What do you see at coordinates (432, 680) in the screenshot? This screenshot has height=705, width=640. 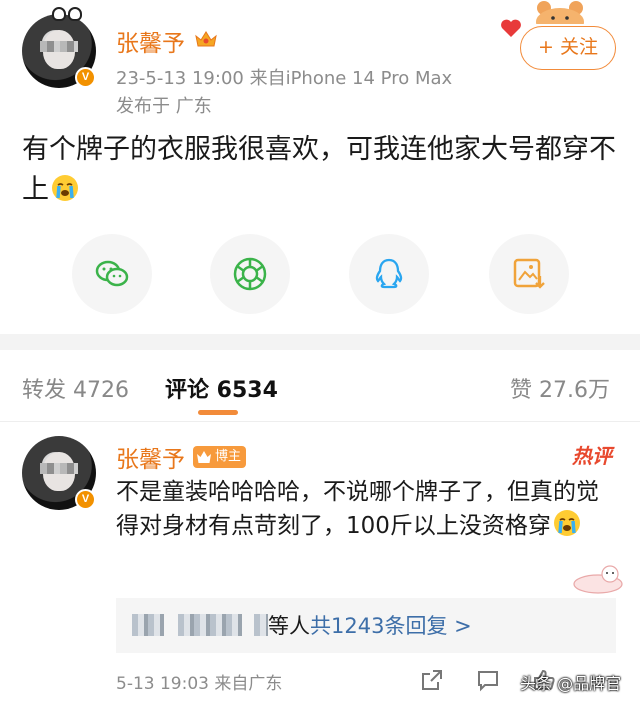 I see `share-icon` at bounding box center [432, 680].